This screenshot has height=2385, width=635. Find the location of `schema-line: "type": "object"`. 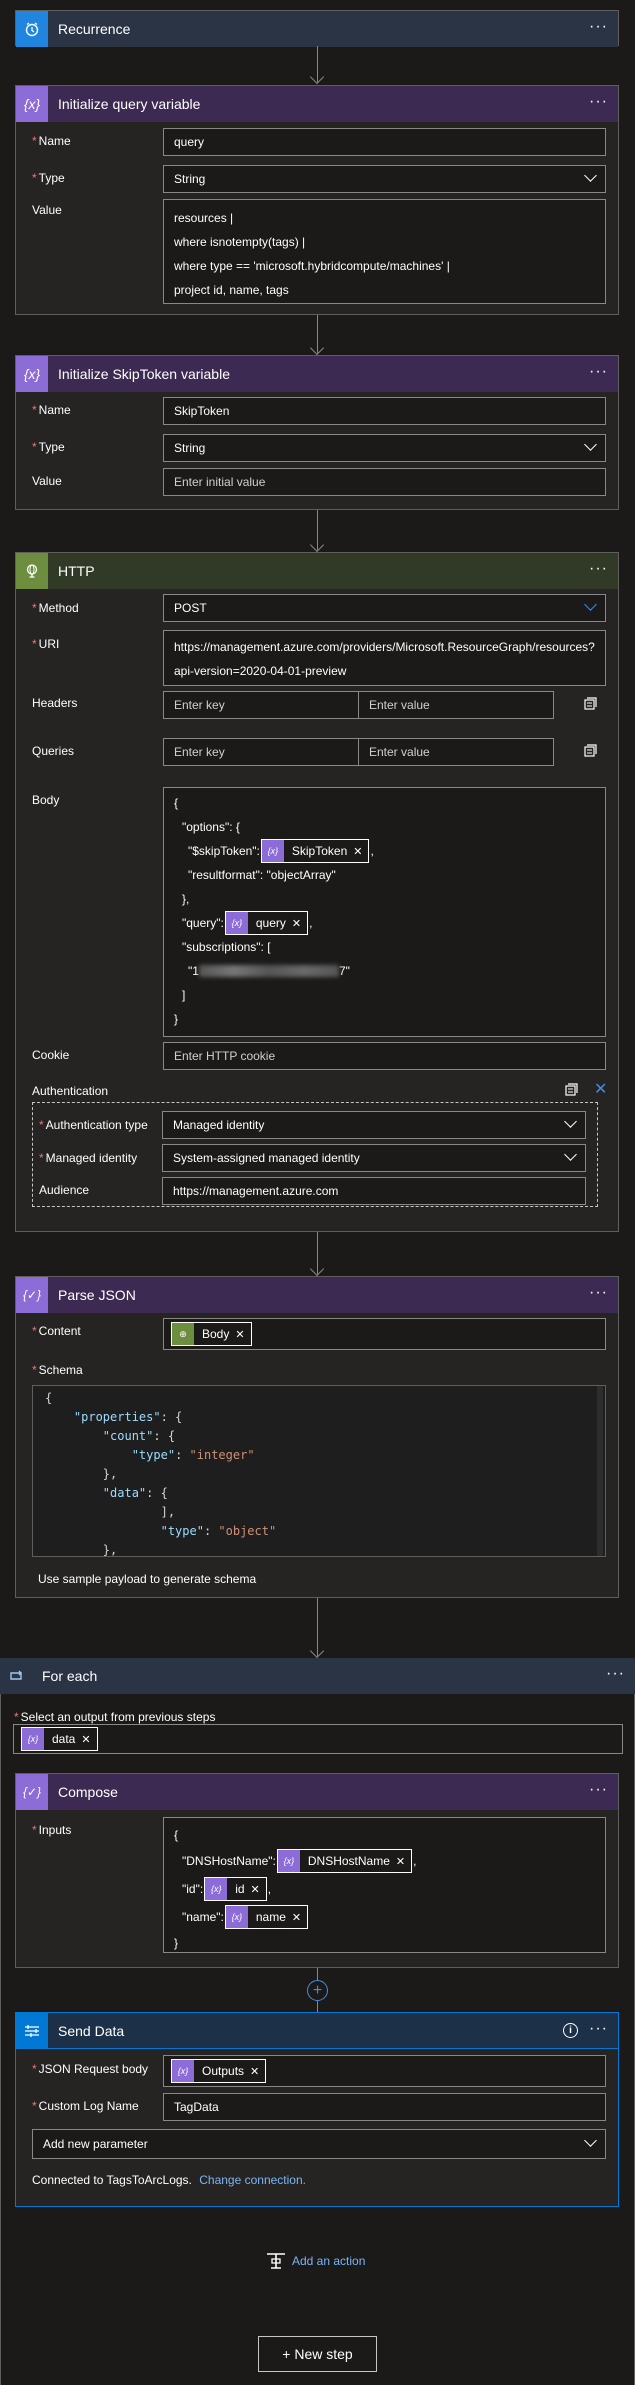

schema-line: "type": "object" is located at coordinates (218, 1530).